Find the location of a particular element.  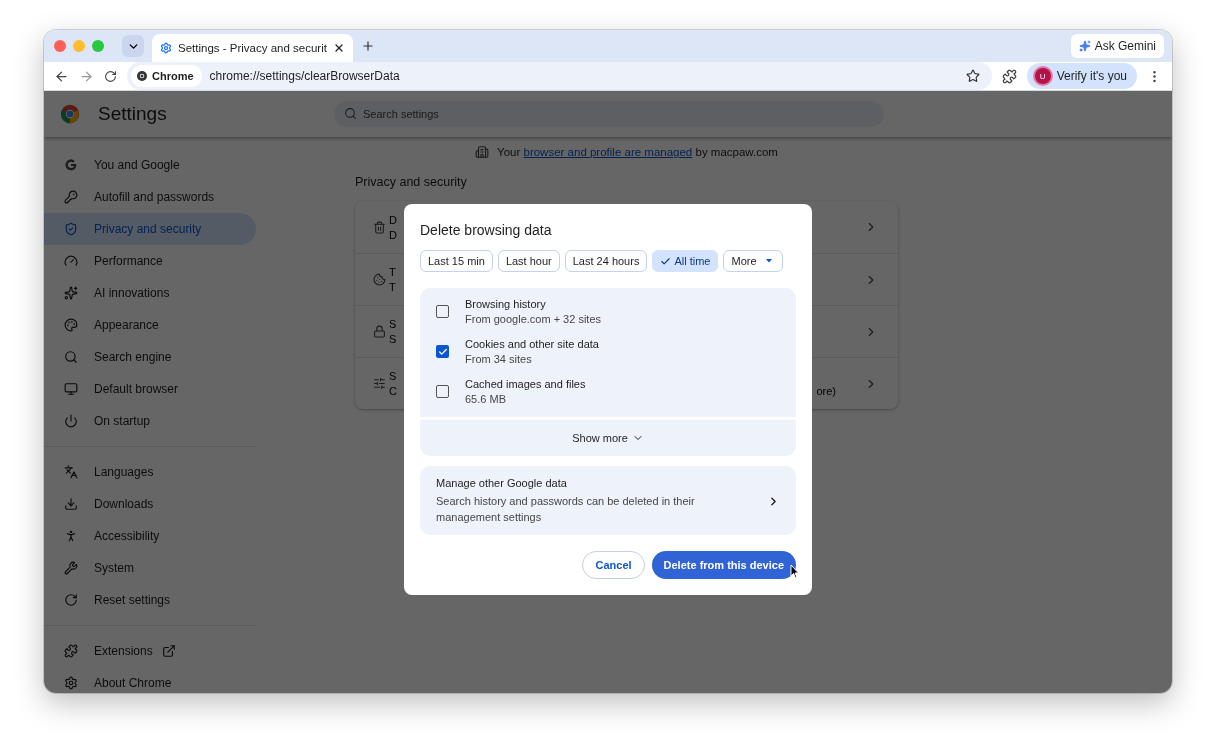

sidebar-item: Appearance is located at coordinates (150, 325).